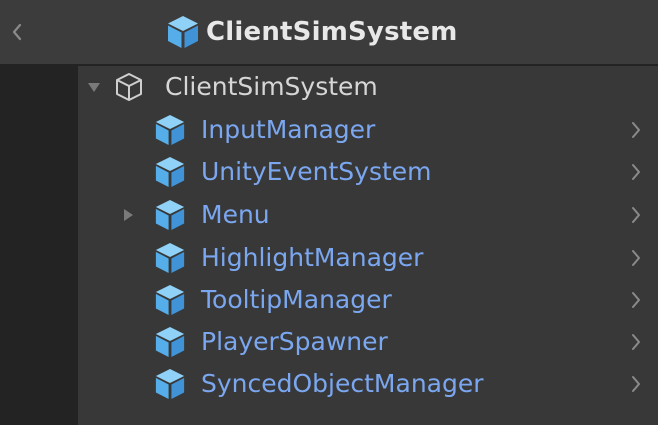 This screenshot has height=425, width=658. What do you see at coordinates (296, 299) in the screenshot?
I see `tree-item-label: TooltipManager` at bounding box center [296, 299].